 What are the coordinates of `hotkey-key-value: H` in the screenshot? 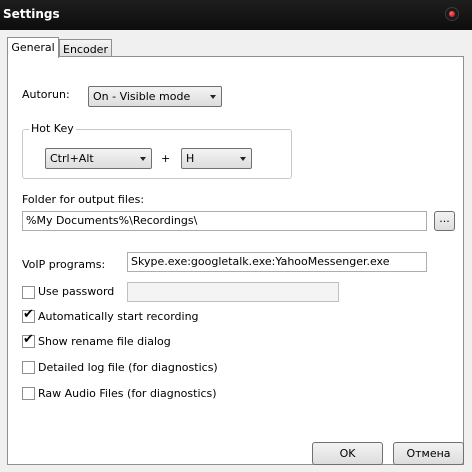 It's located at (190, 158).